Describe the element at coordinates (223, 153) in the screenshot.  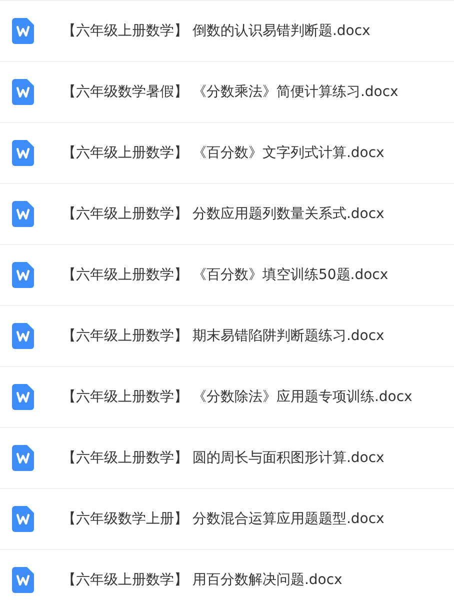
I see `file-name: 【六年级上册数学】 《百分数》文字列式计算.docx` at that location.